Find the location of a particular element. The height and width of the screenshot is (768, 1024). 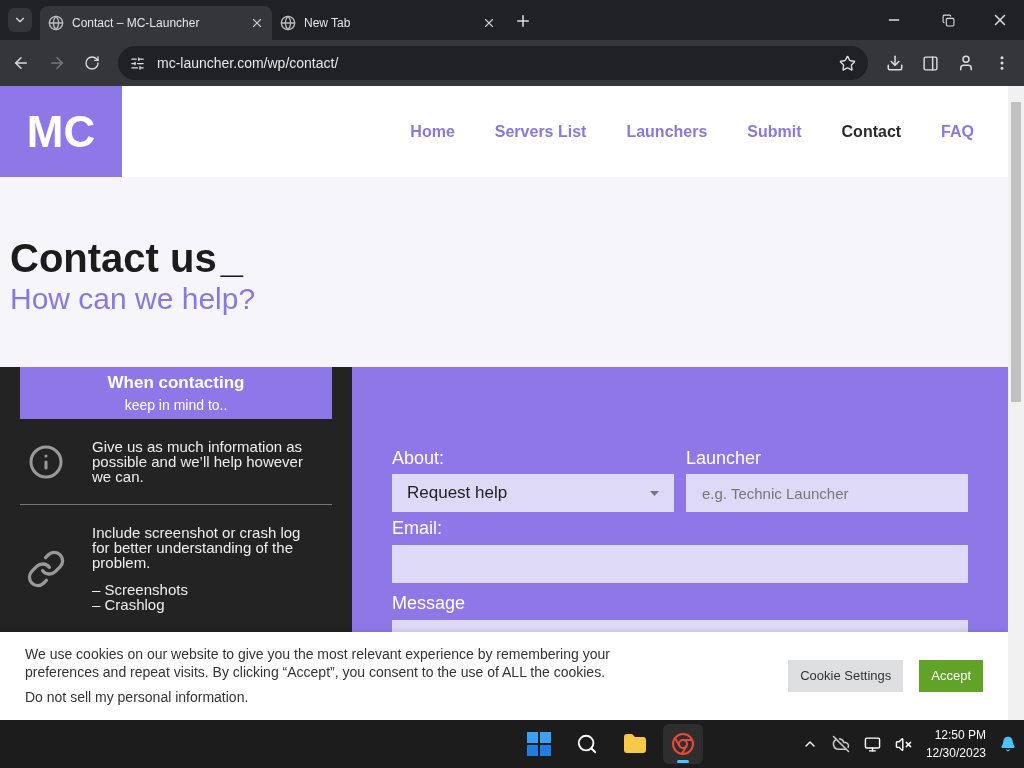

browser-tab: Contact – MC-Launcher is located at coordinates (156, 23).